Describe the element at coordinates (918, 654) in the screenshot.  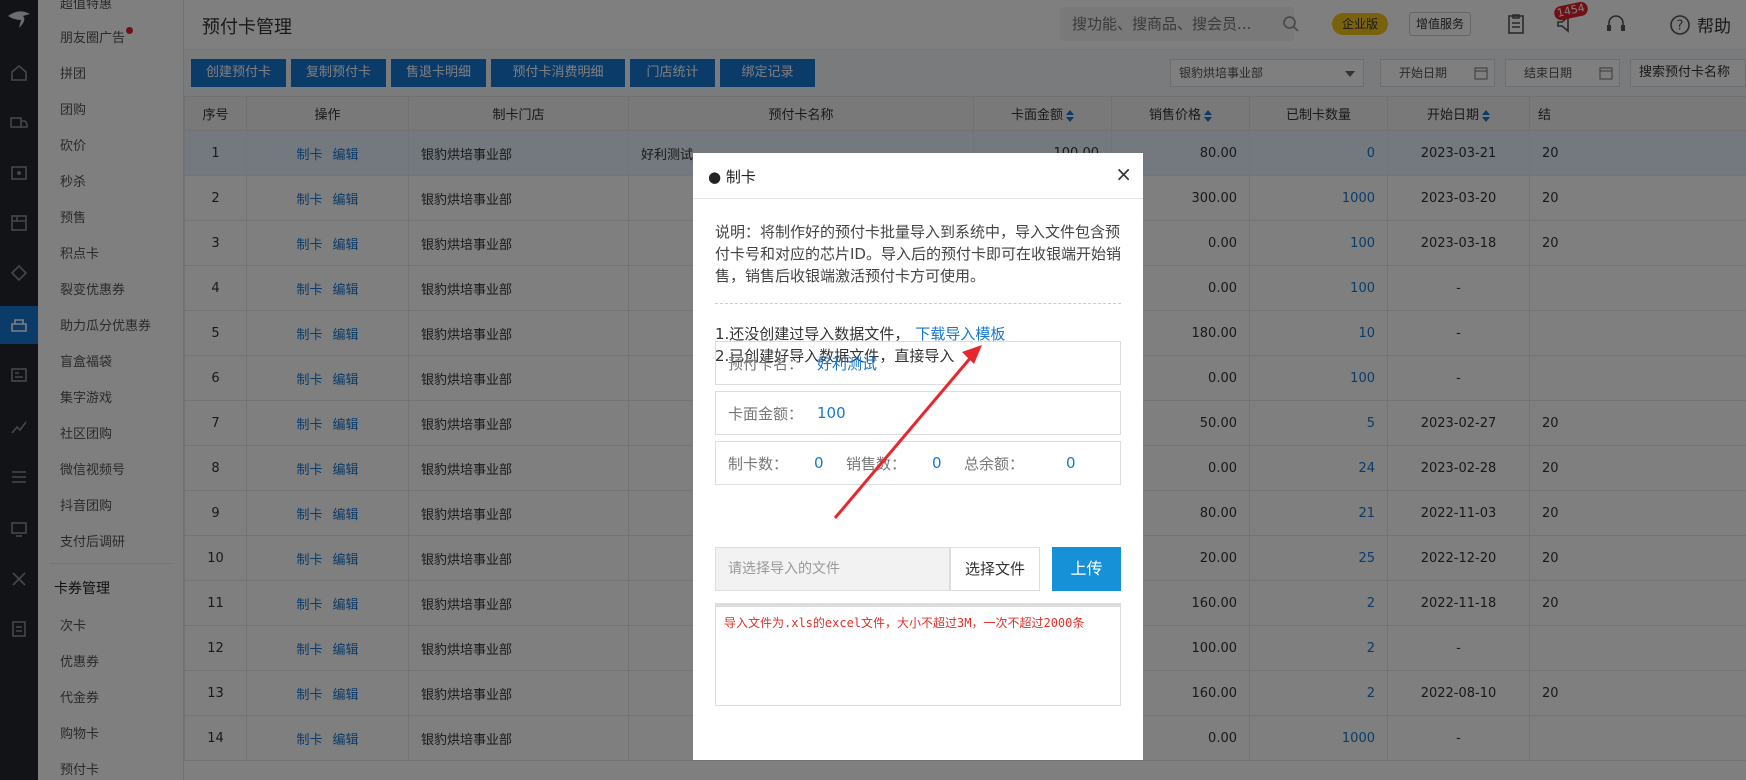
I see `import-note: 导入文件为.xls的excel文件，大小不超过3M，一次不超过2000条` at that location.